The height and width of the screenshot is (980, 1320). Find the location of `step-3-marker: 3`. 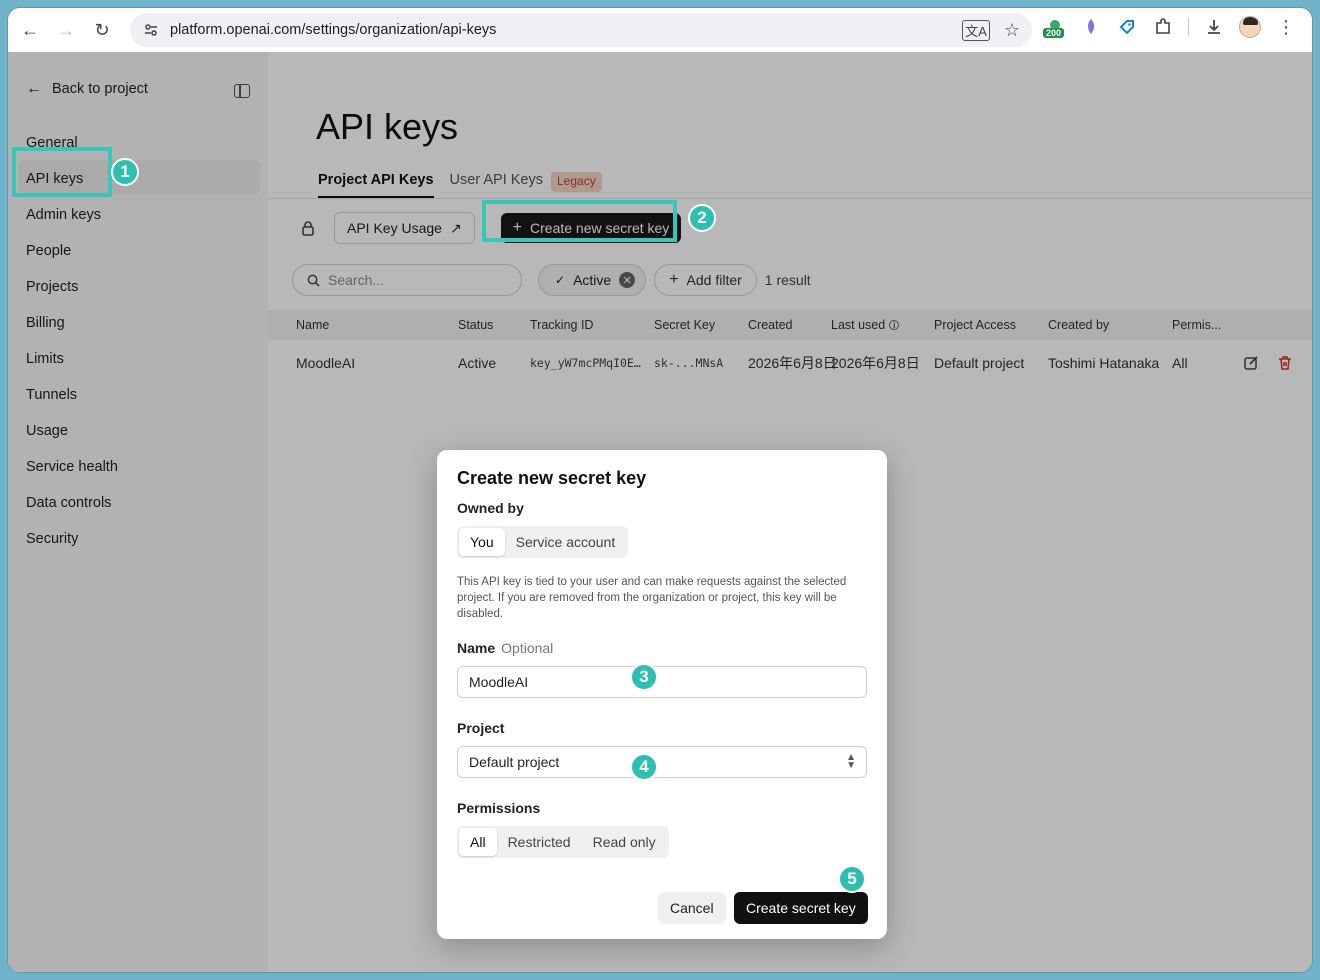

step-3-marker: 3 is located at coordinates (644, 677).